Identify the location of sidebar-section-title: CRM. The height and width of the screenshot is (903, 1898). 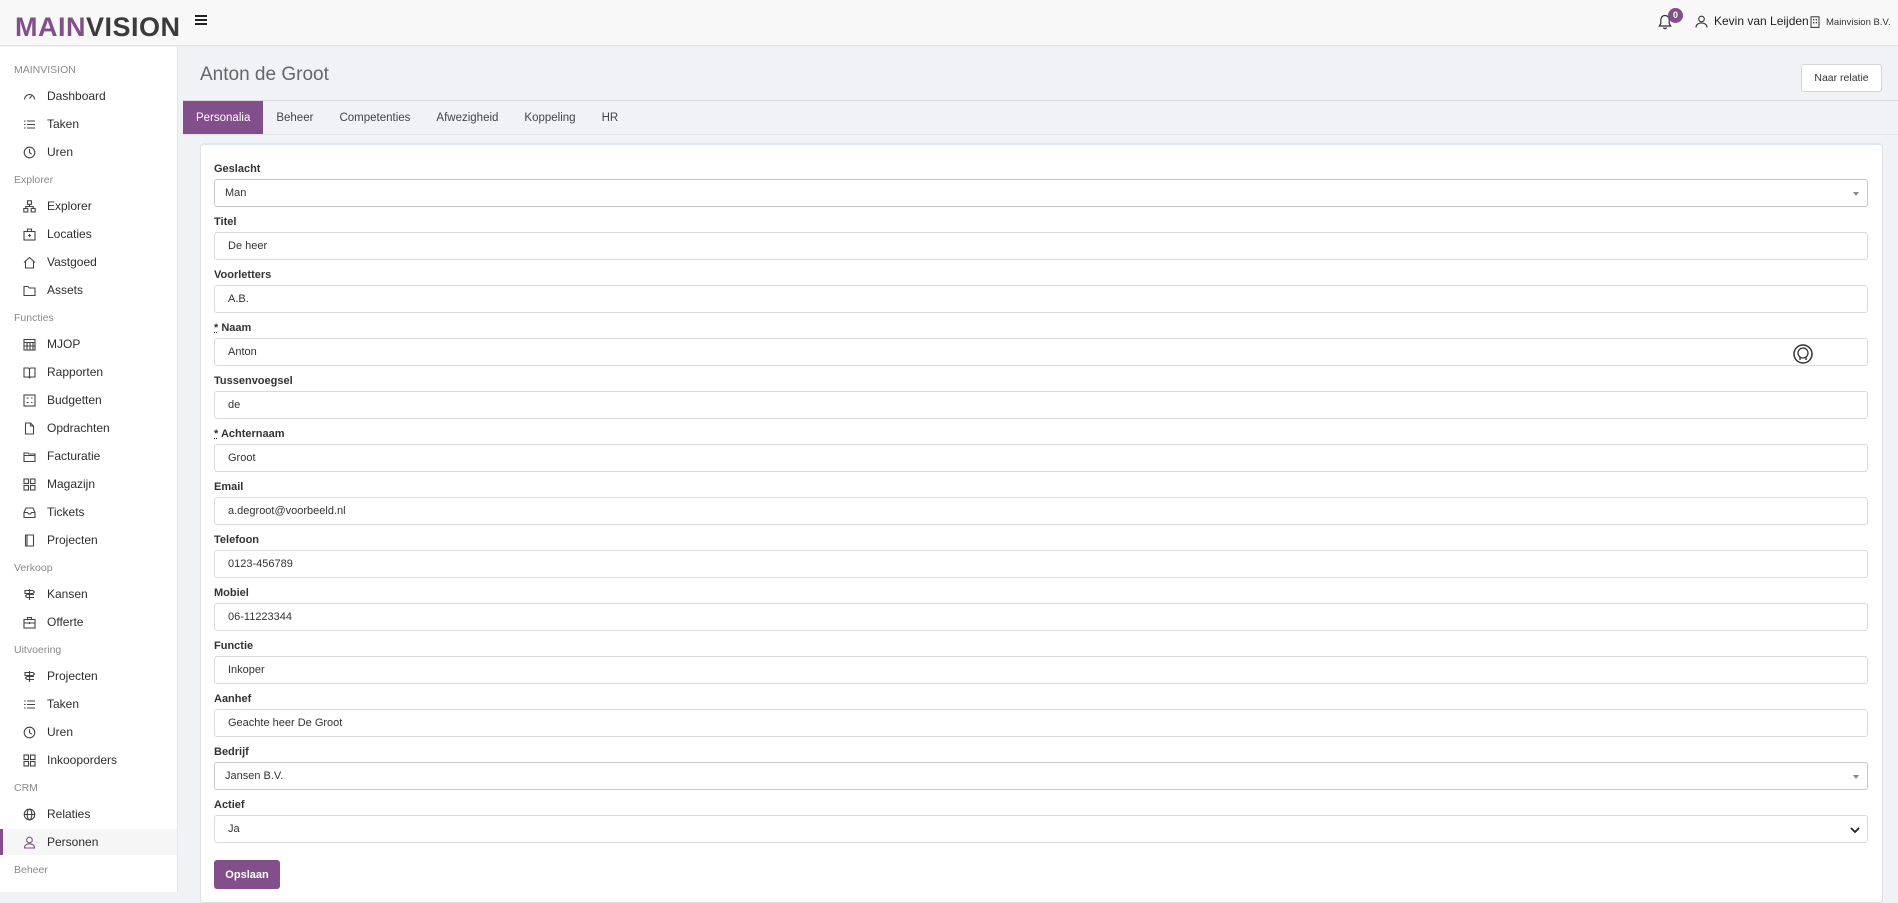
(26, 788).